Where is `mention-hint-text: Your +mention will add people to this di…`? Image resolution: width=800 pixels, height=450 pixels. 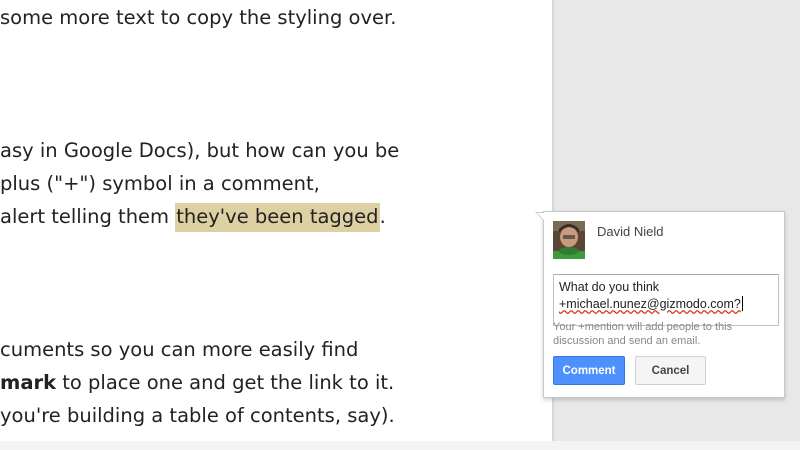 mention-hint-text: Your +mention will add people to this di… is located at coordinates (643, 334).